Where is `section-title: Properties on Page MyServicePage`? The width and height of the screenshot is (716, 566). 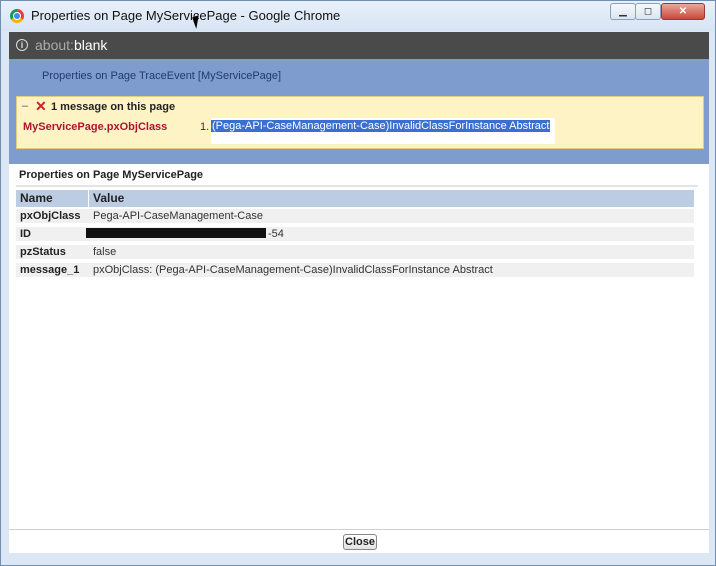
section-title: Properties on Page MyServicePage is located at coordinates (111, 175).